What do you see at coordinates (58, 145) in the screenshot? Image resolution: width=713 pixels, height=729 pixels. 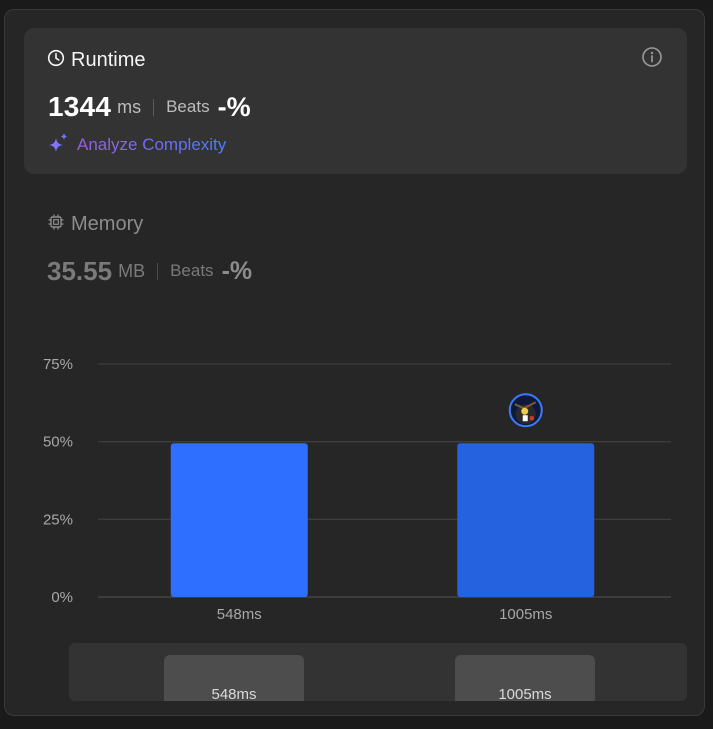 I see `sparkle-icon` at bounding box center [58, 145].